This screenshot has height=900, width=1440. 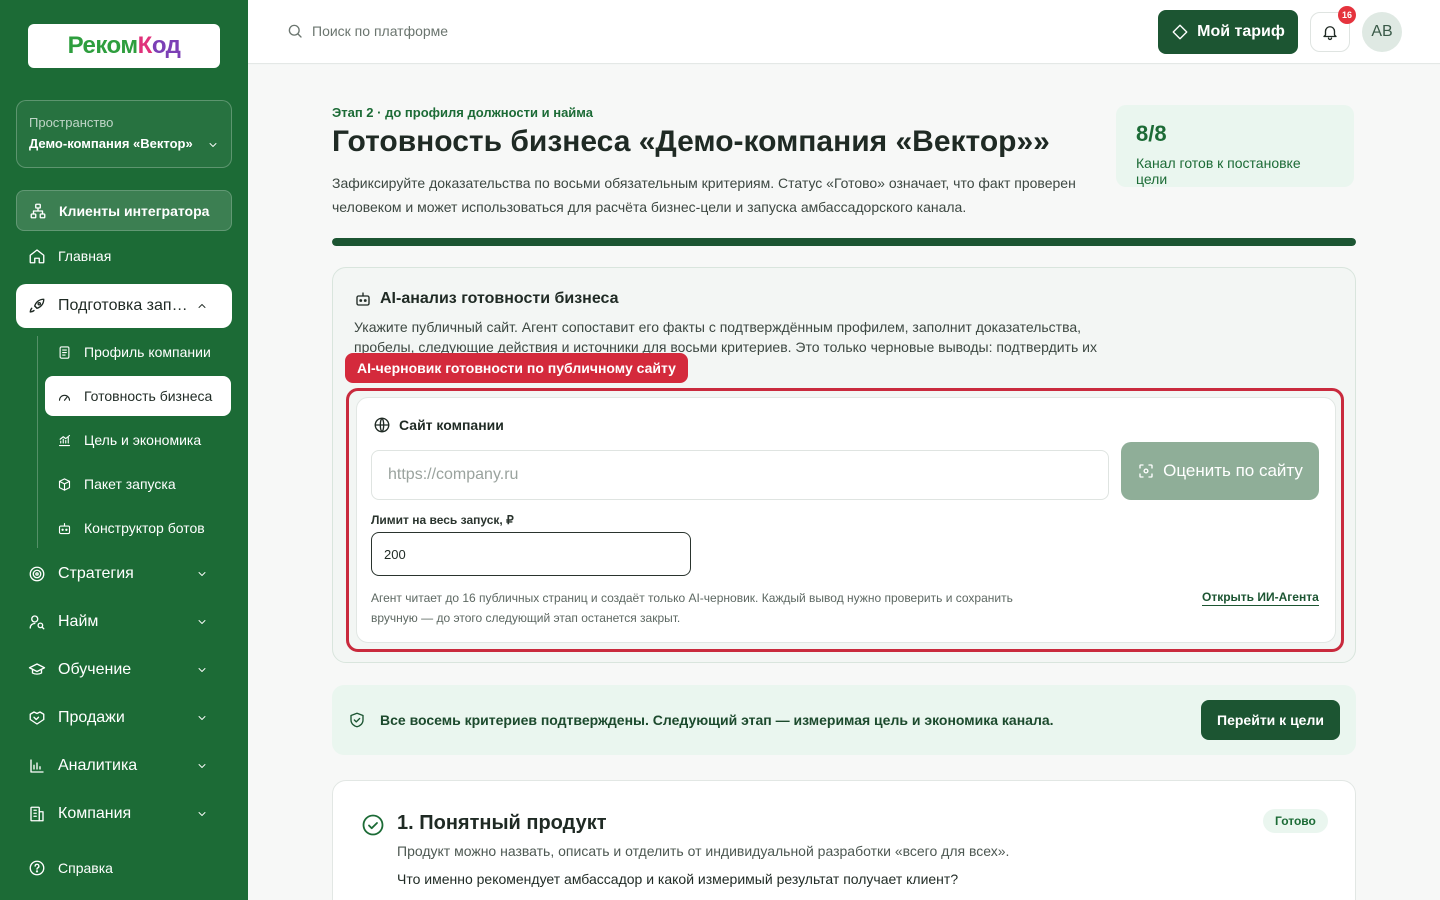 I want to click on help-icon, so click(x=37, y=868).